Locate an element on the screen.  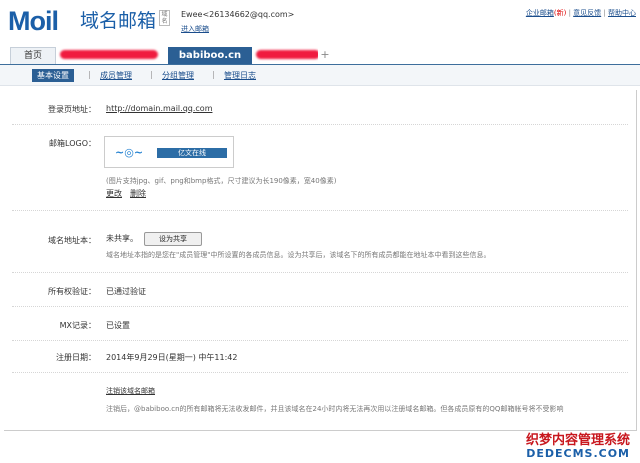
tab-home: 首页 is located at coordinates (33, 55).